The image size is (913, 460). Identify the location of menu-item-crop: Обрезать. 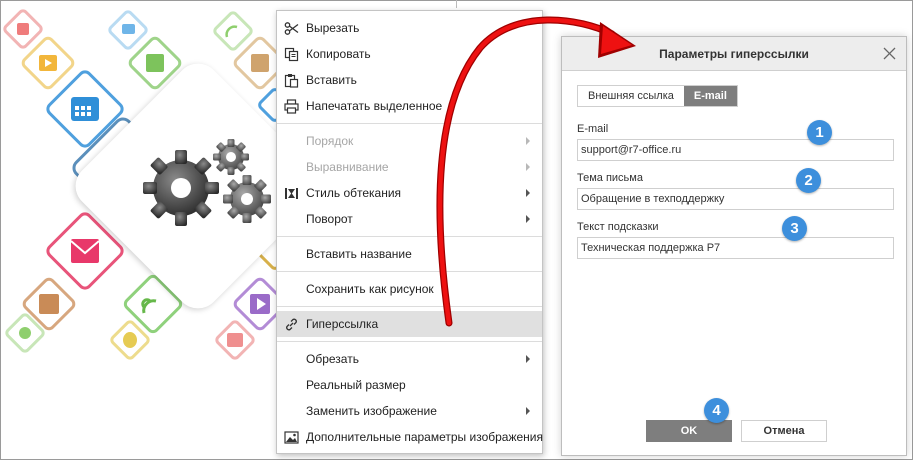
(409, 359).